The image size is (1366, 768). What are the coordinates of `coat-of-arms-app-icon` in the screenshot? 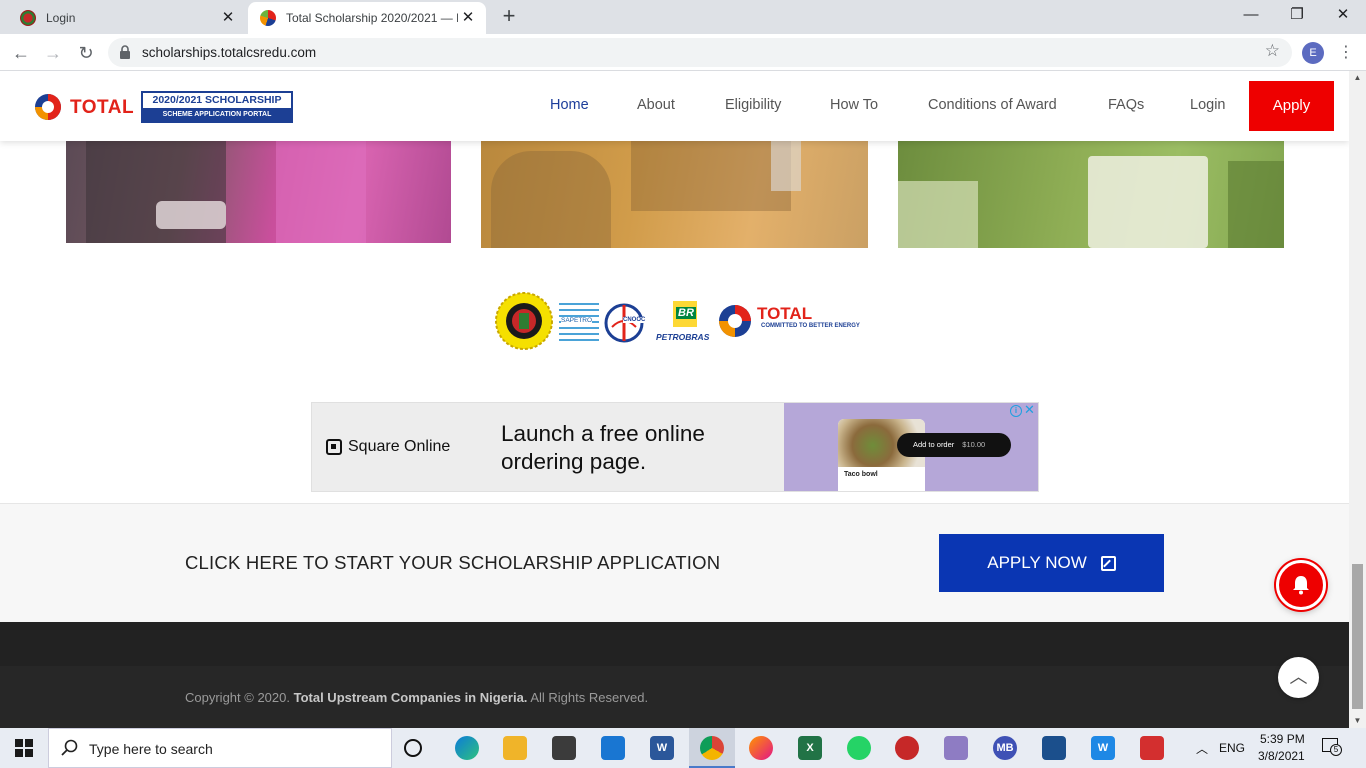 It's located at (907, 748).